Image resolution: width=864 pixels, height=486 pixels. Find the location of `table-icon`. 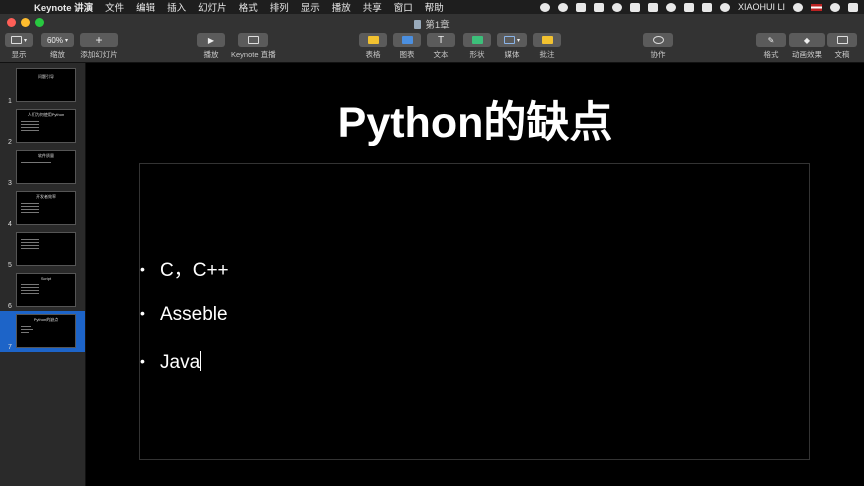

table-icon is located at coordinates (373, 40).